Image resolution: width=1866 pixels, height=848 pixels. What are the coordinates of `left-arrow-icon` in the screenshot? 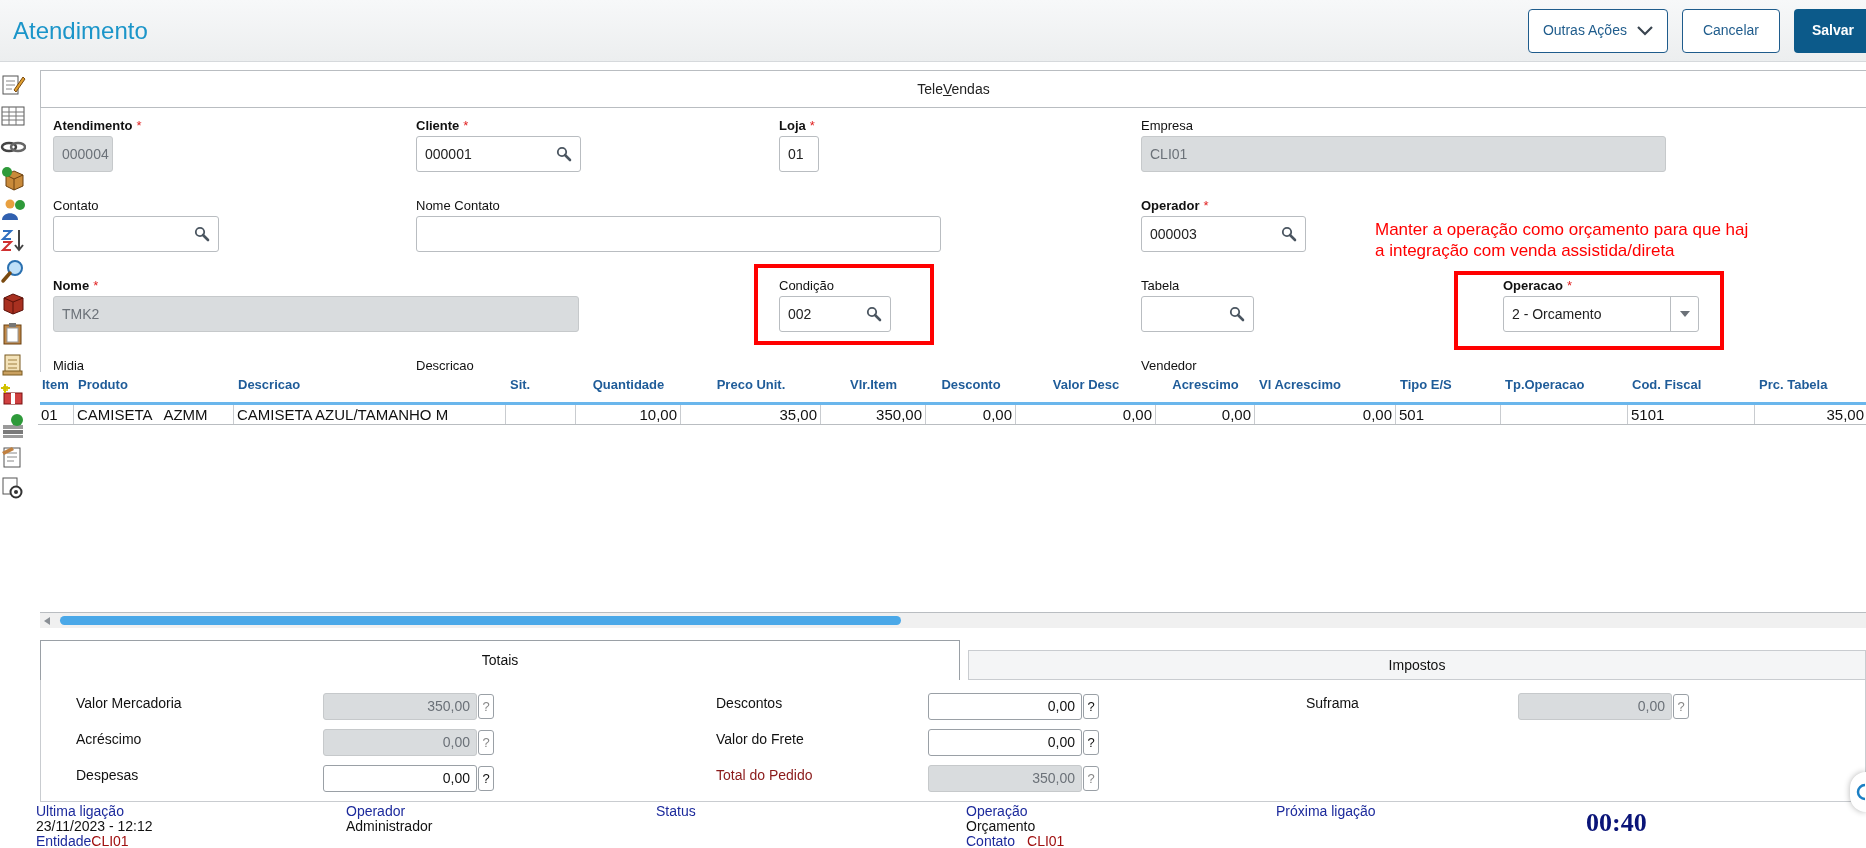 It's located at (47, 620).